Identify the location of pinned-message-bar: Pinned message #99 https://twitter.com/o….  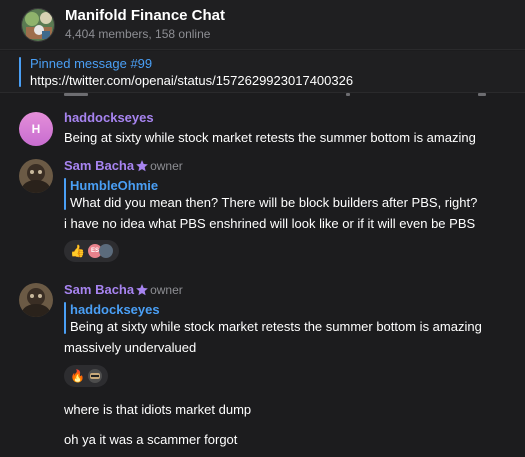
(262, 72).